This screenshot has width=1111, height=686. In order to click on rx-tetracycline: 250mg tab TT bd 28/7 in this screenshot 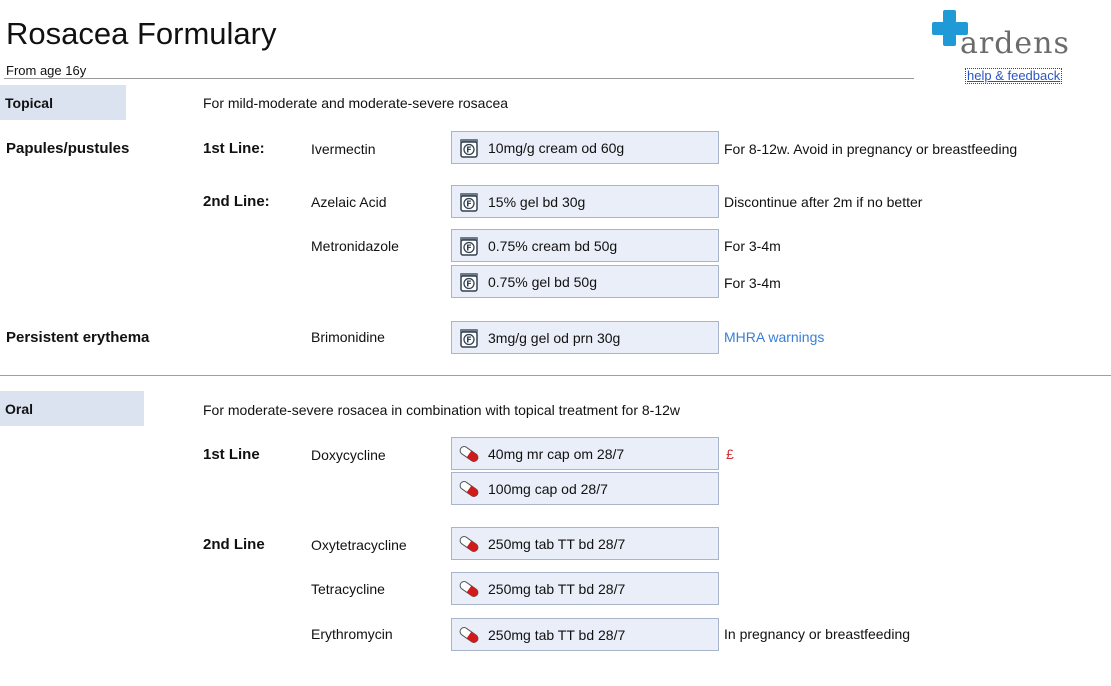, I will do `click(585, 588)`.